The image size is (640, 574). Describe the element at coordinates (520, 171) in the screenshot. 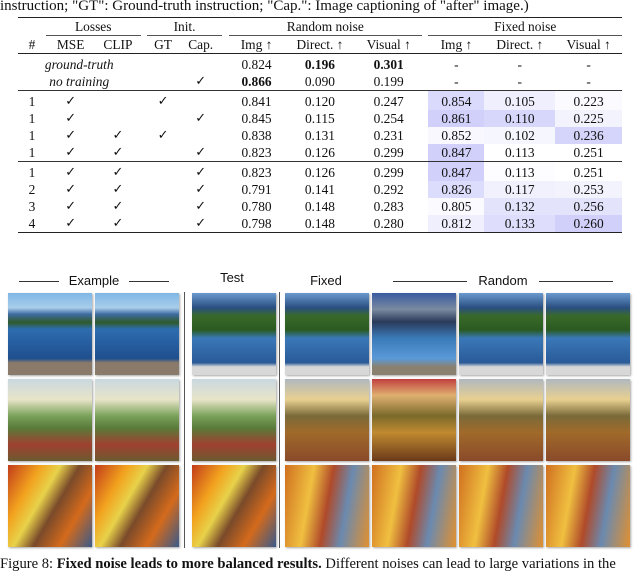

I see `fixed-direct-value: 0.113` at that location.